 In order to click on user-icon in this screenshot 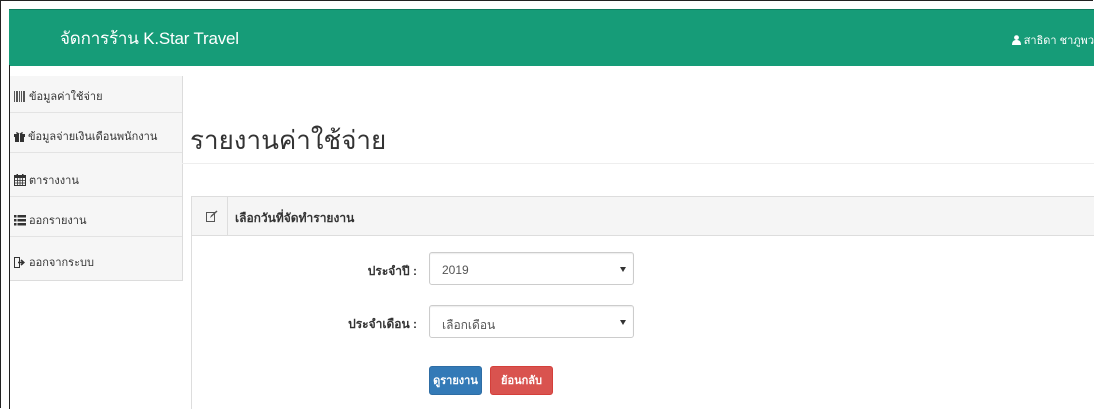, I will do `click(1016, 40)`.